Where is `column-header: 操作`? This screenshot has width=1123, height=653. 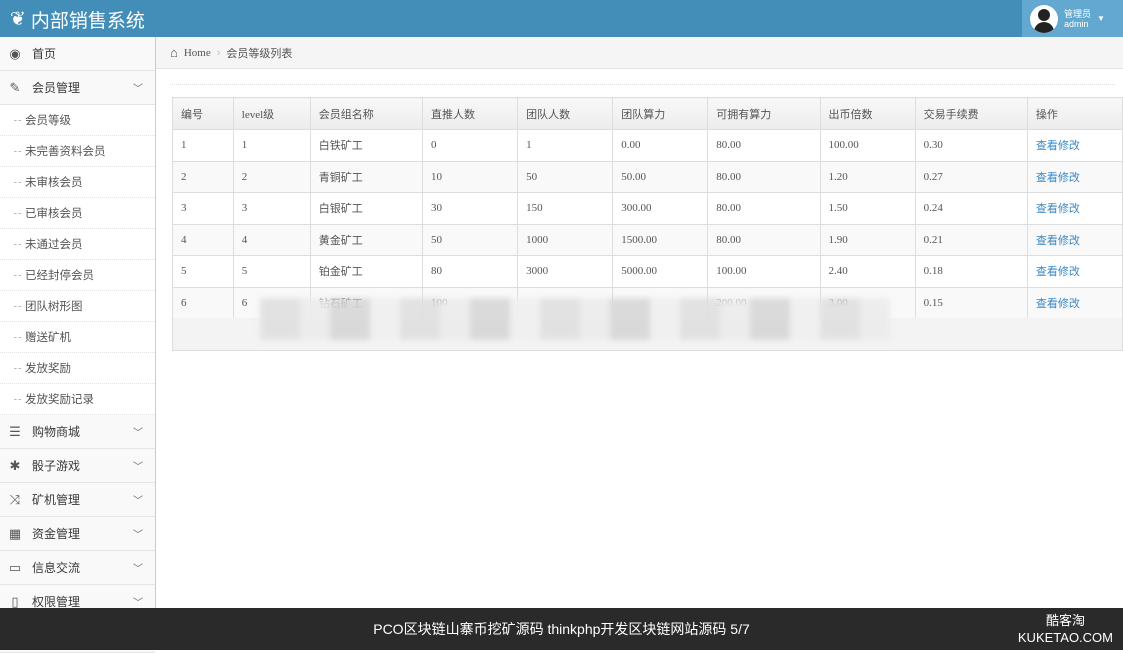
column-header: 操作 is located at coordinates (1074, 113).